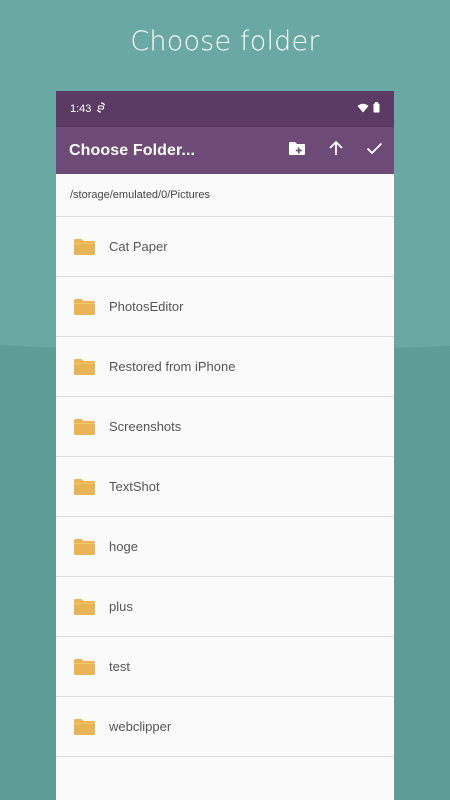 This screenshot has width=450, height=800. What do you see at coordinates (363, 109) in the screenshot?
I see `wifi-icon` at bounding box center [363, 109].